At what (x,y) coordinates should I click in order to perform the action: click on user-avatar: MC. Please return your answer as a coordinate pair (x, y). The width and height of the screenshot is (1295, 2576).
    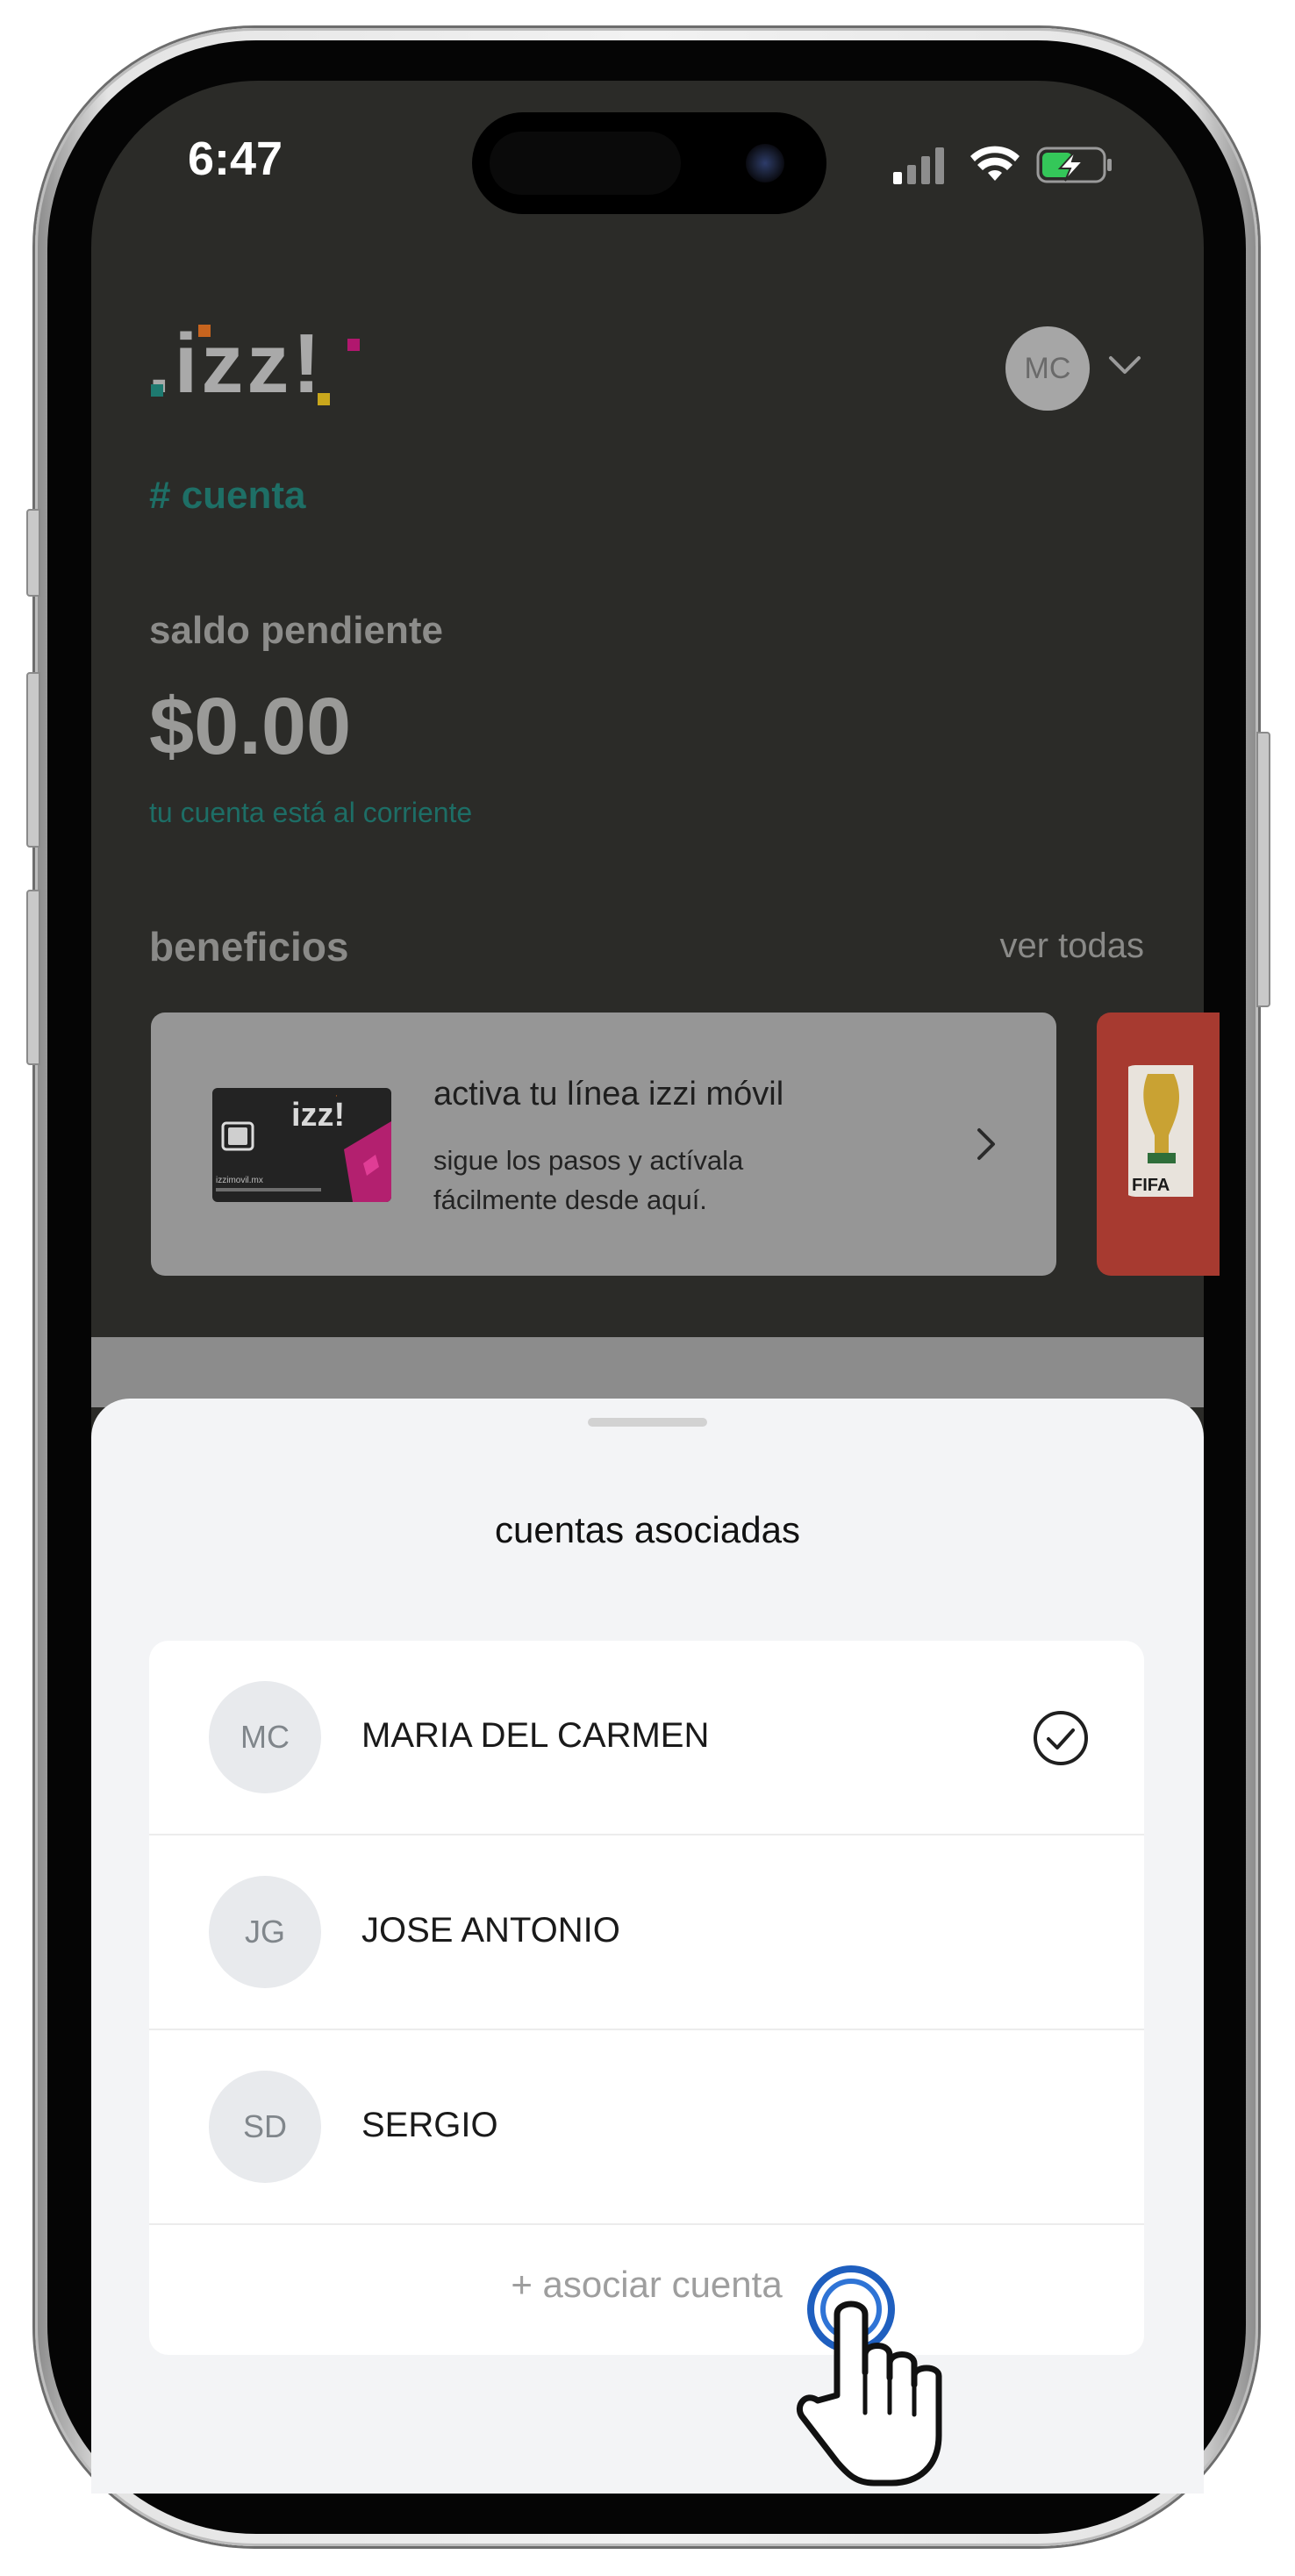
    Looking at the image, I should click on (1047, 368).